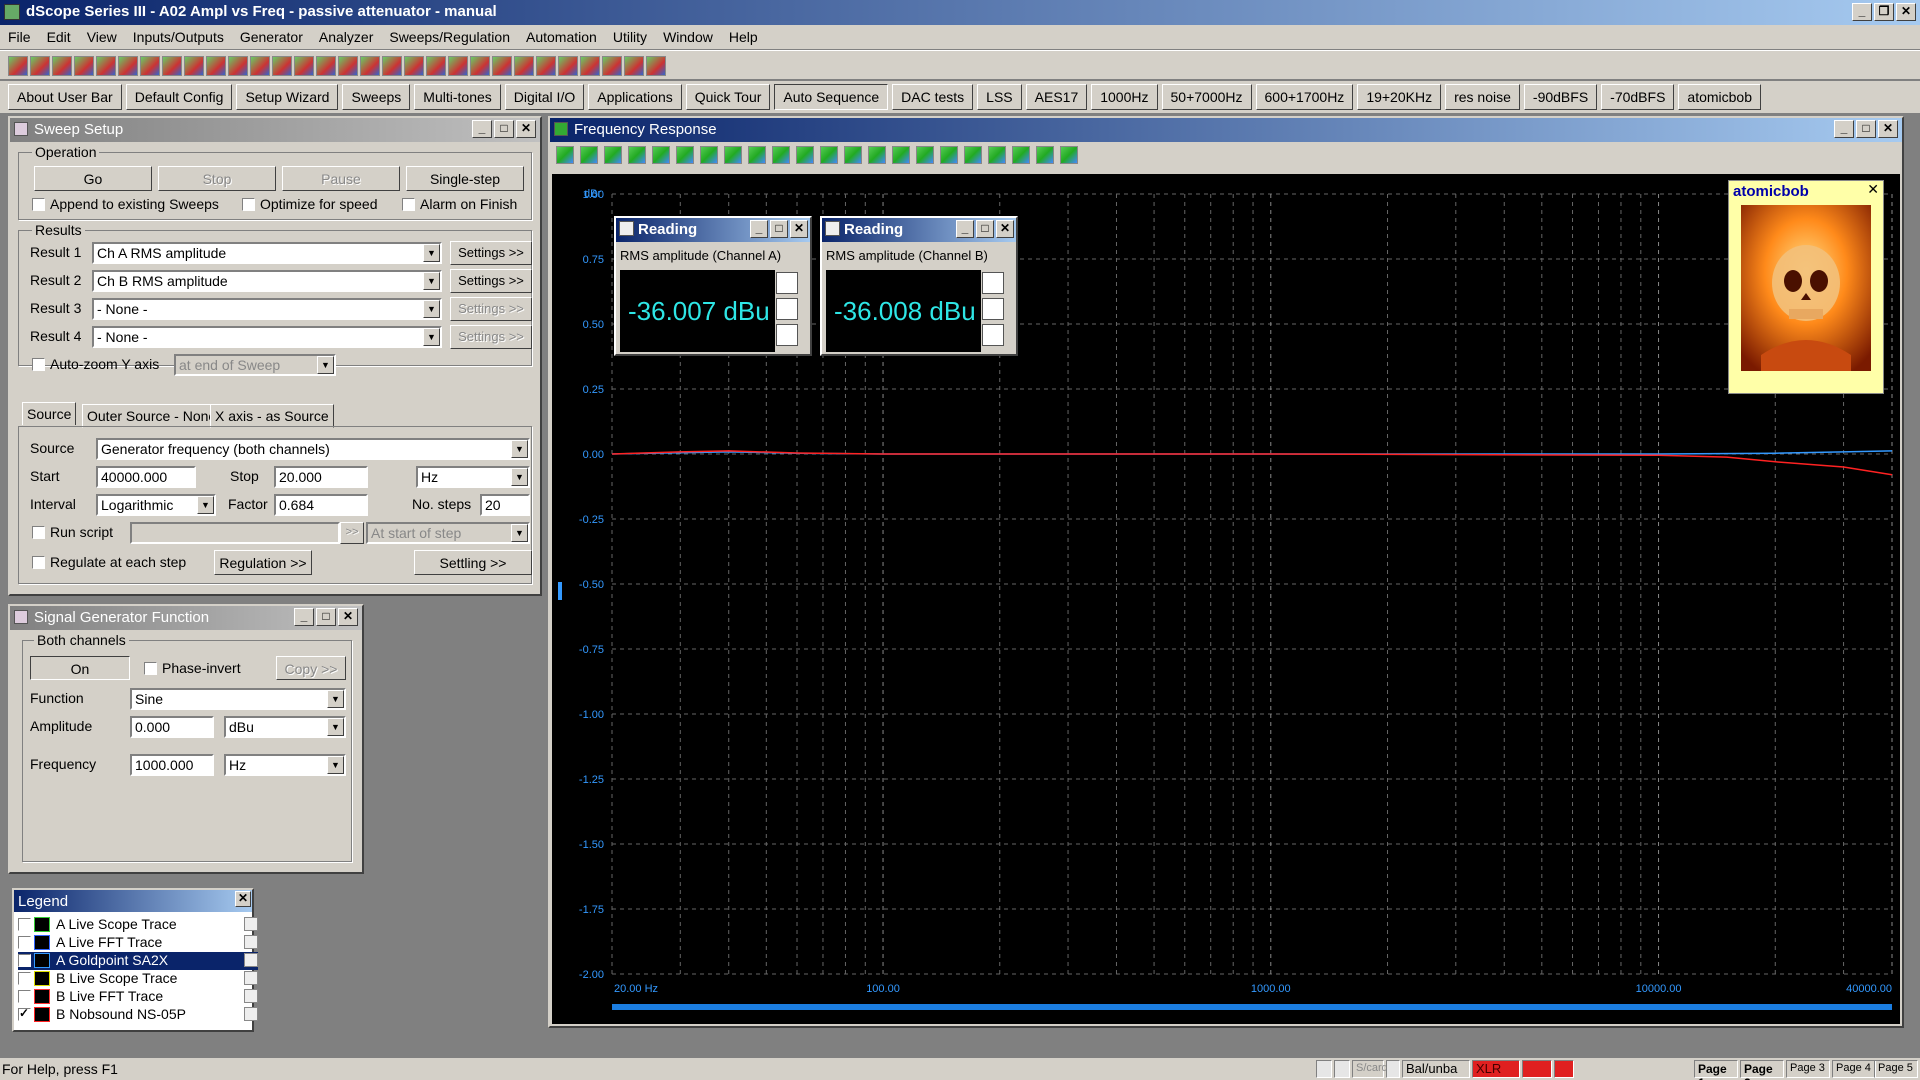 Image resolution: width=1920 pixels, height=1080 pixels. I want to click on graph-settings-icon, so click(661, 155).